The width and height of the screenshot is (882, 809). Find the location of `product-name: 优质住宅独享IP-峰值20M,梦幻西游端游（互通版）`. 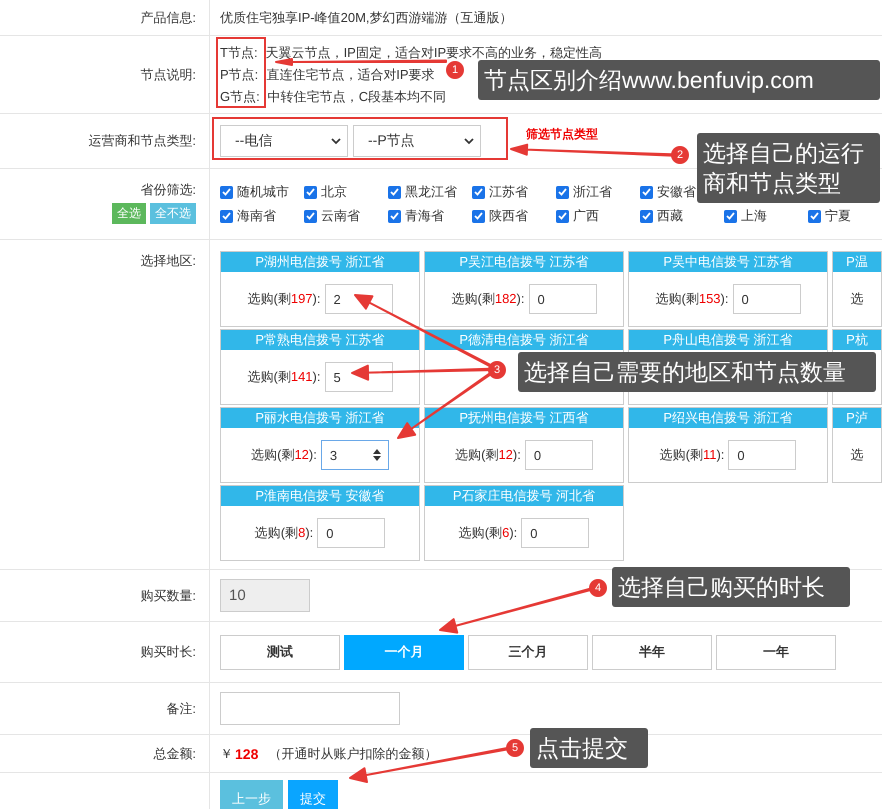

product-name: 优质住宅独享IP-峰值20M,梦幻西游端游（互通版） is located at coordinates (367, 17).